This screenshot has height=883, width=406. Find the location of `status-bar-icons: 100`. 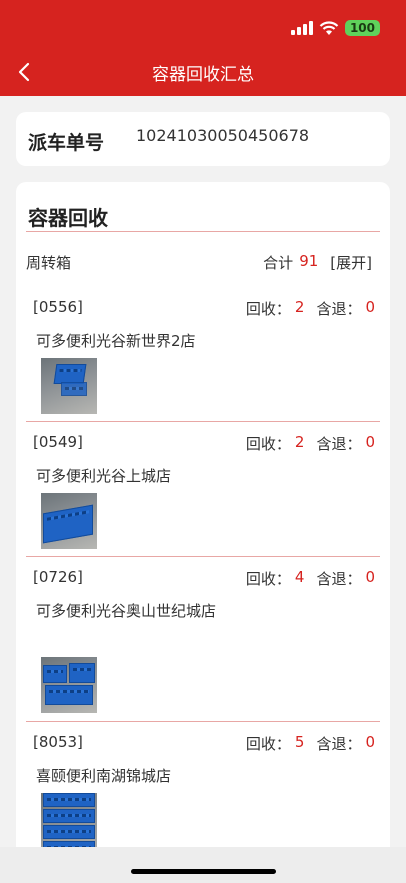

status-bar-icons: 100 is located at coordinates (335, 28).